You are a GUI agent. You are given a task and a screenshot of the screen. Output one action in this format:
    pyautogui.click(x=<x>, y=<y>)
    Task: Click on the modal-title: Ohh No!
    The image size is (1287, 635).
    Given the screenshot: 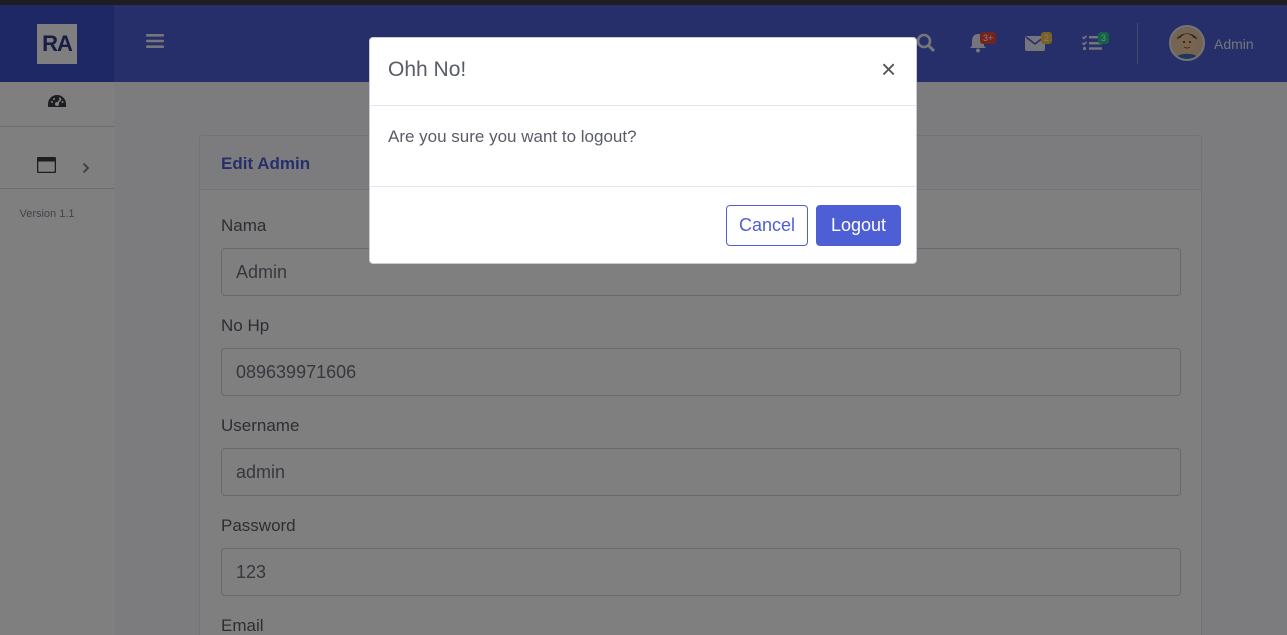 What is the action you would take?
    pyautogui.click(x=427, y=69)
    